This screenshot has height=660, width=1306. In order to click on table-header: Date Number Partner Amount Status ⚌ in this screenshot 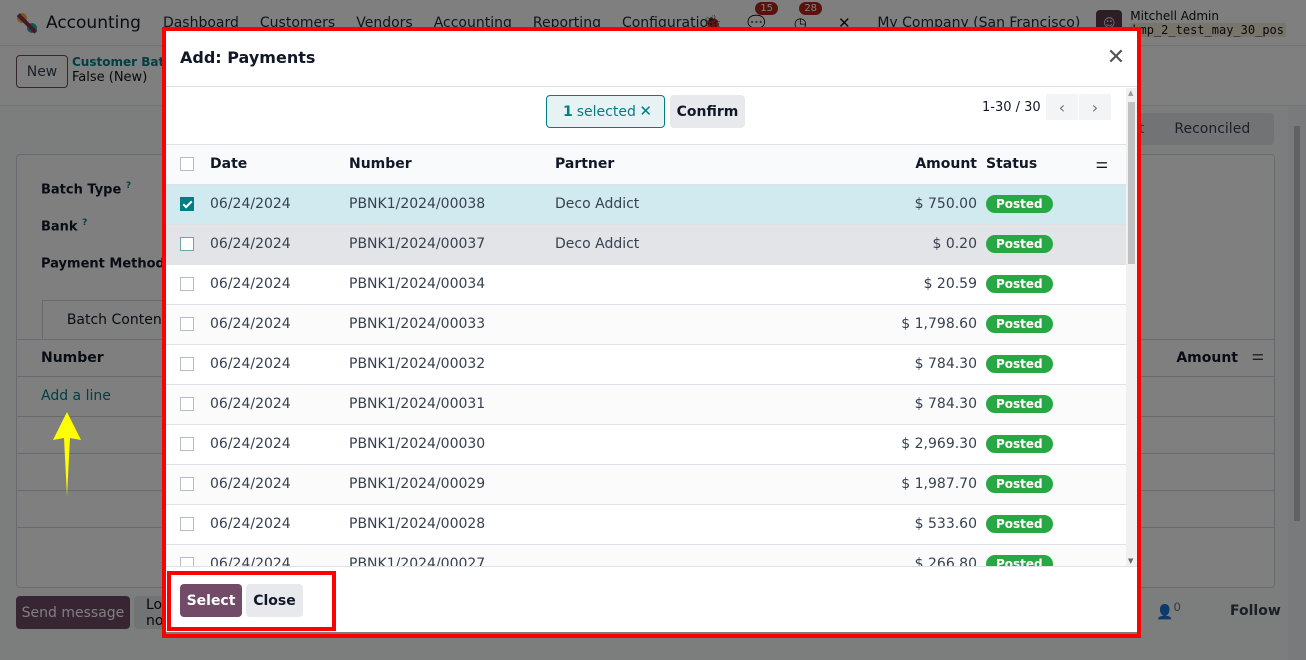, I will do `click(646, 164)`.